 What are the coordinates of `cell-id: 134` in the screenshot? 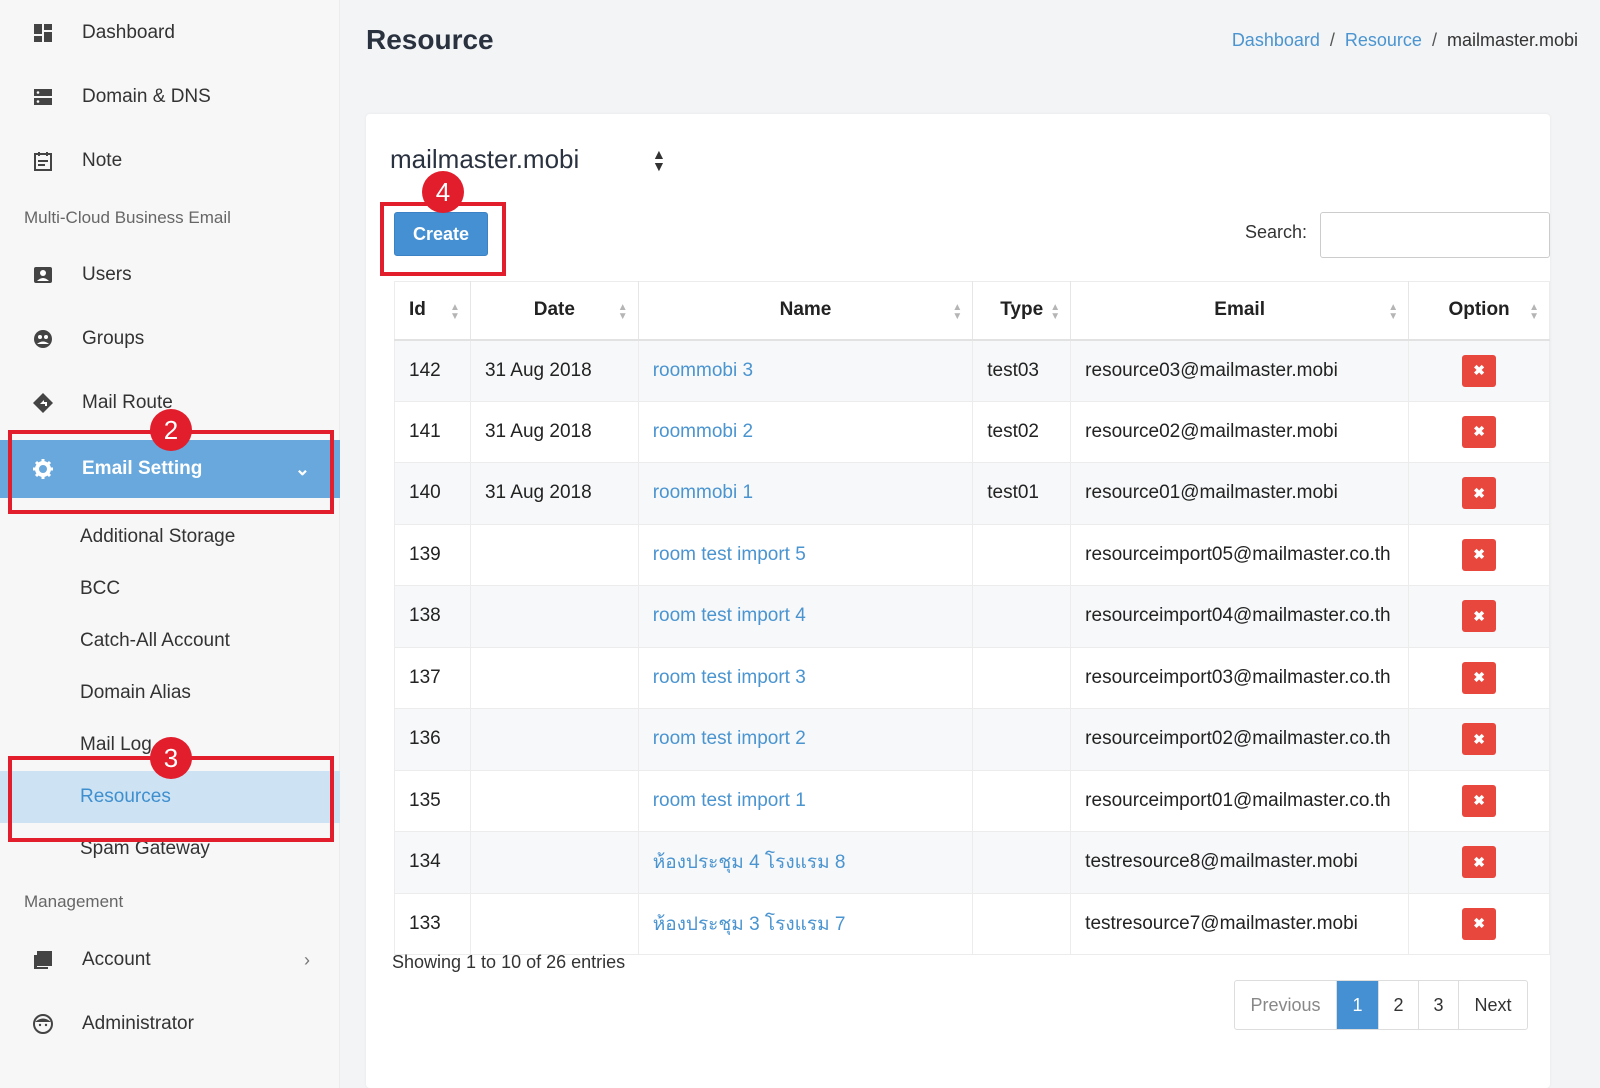 It's located at (432, 862).